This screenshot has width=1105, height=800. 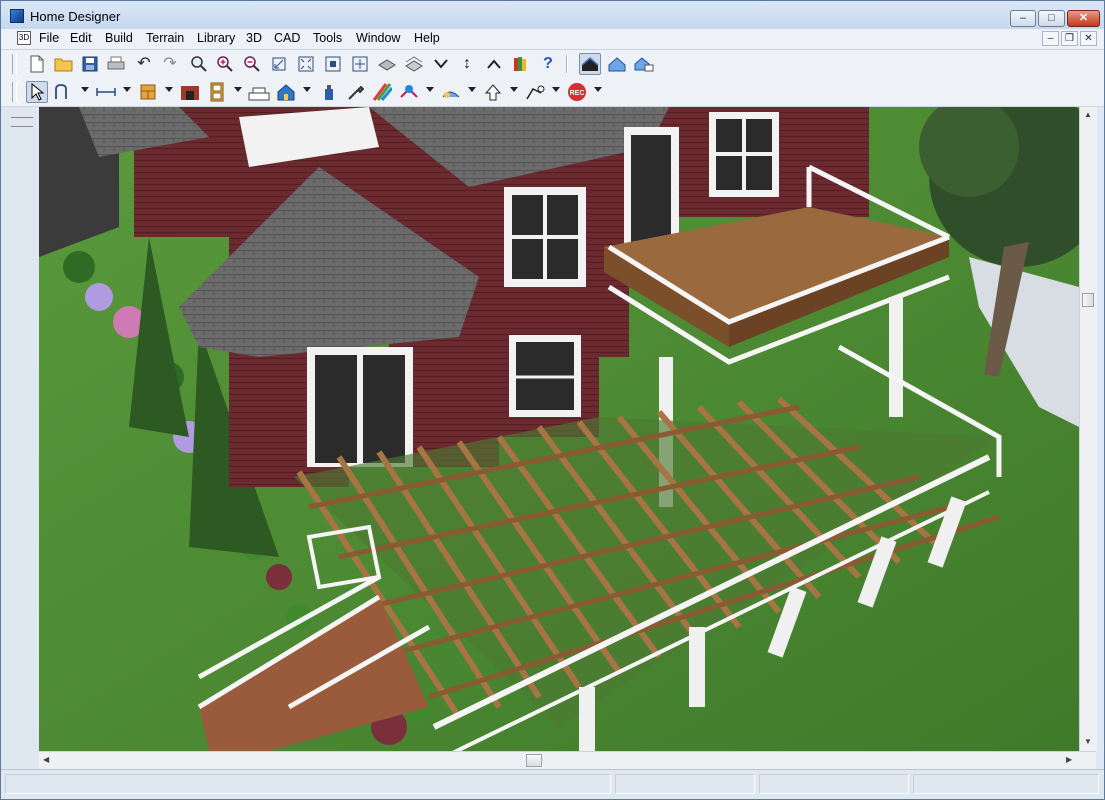 I want to click on record-icon: REC, so click(x=577, y=92).